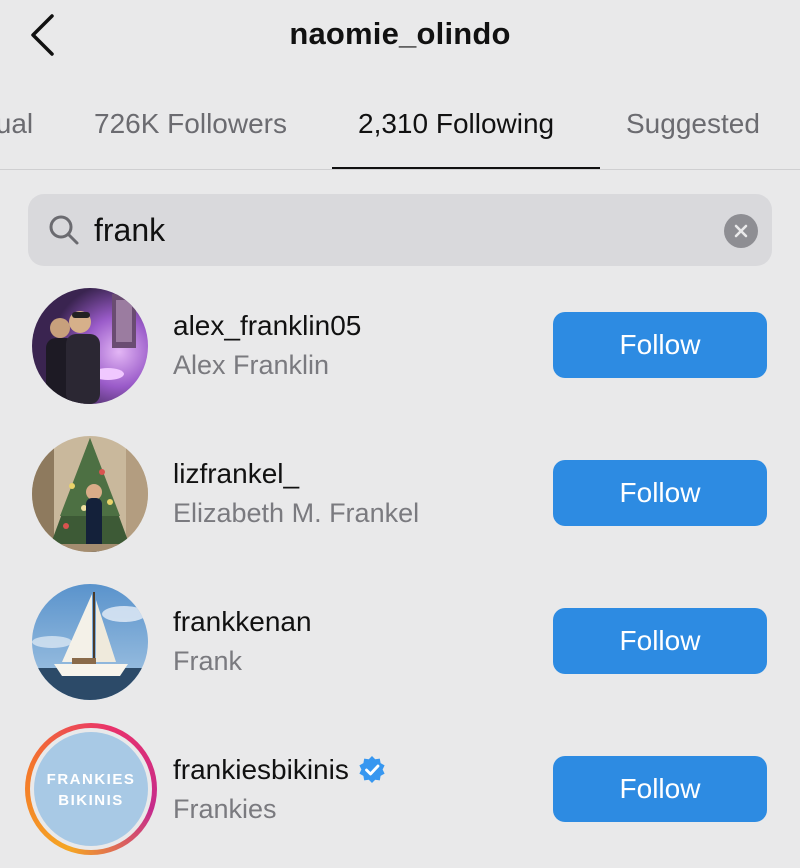  I want to click on username-text: alex_franklin05, so click(267, 326).